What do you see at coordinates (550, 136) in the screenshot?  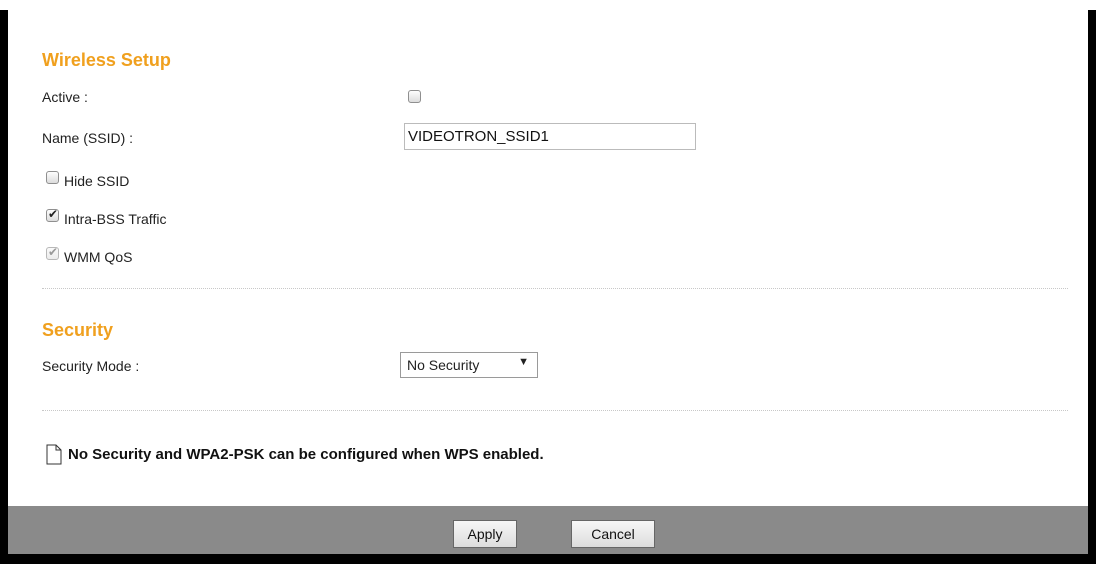 I see `ssid-input` at bounding box center [550, 136].